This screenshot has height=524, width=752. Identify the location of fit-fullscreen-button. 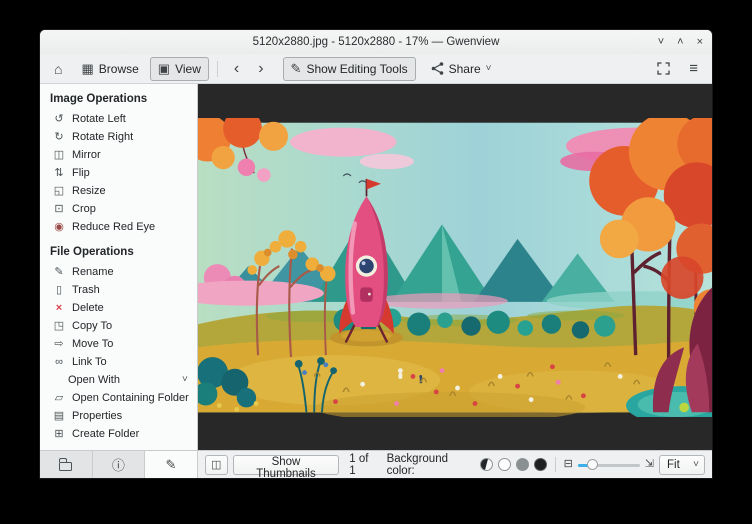
(663, 69).